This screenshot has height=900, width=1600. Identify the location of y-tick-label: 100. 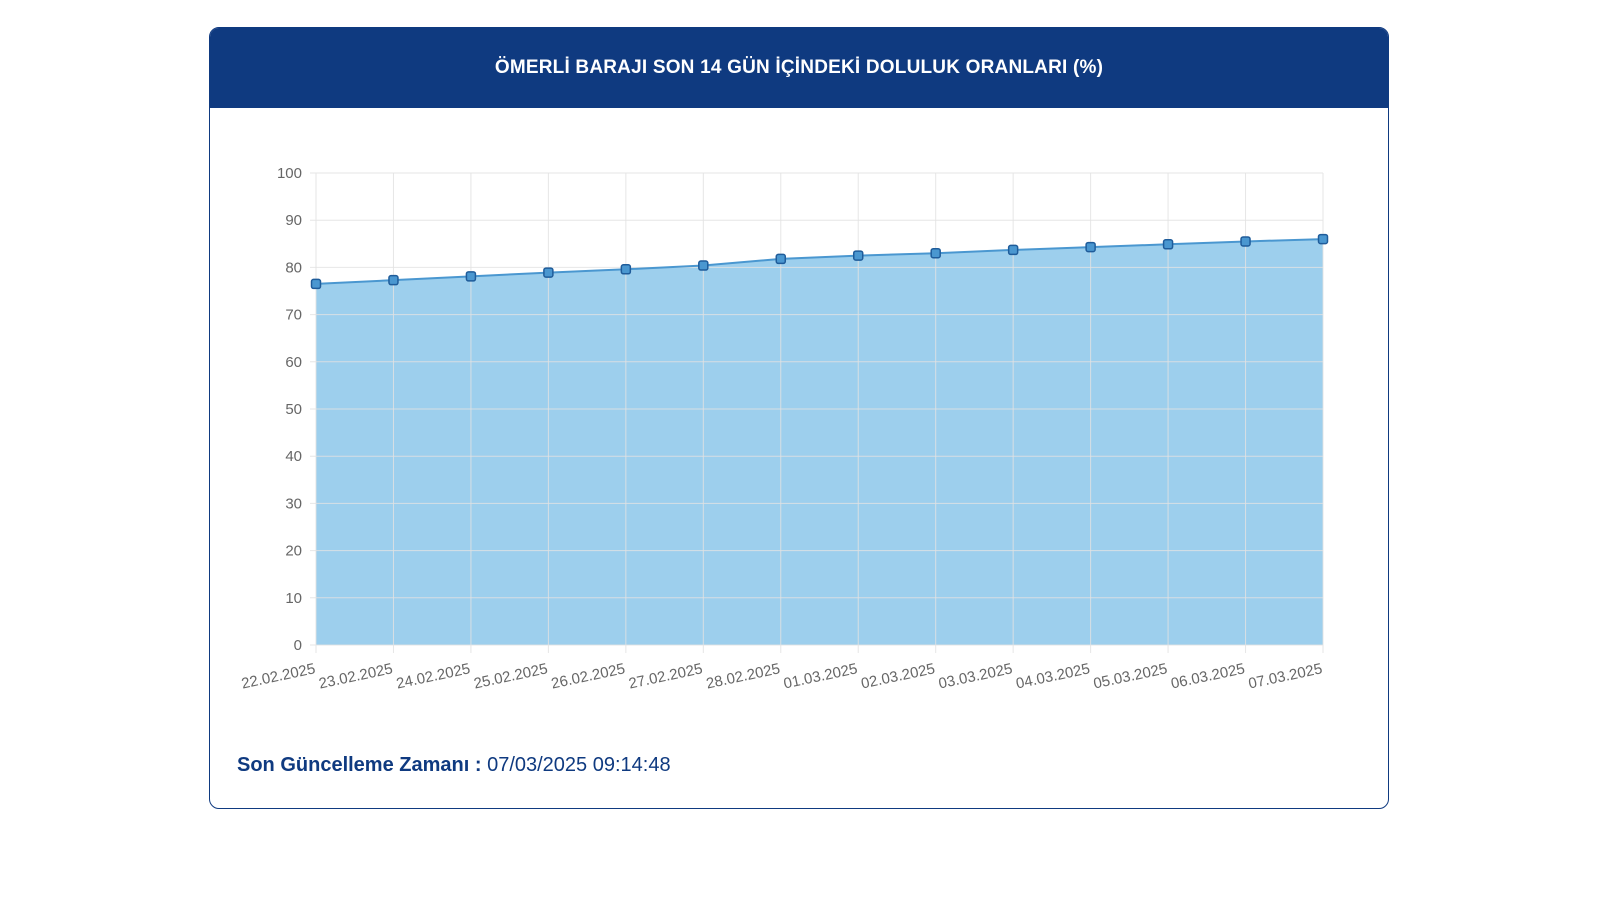
(289, 173).